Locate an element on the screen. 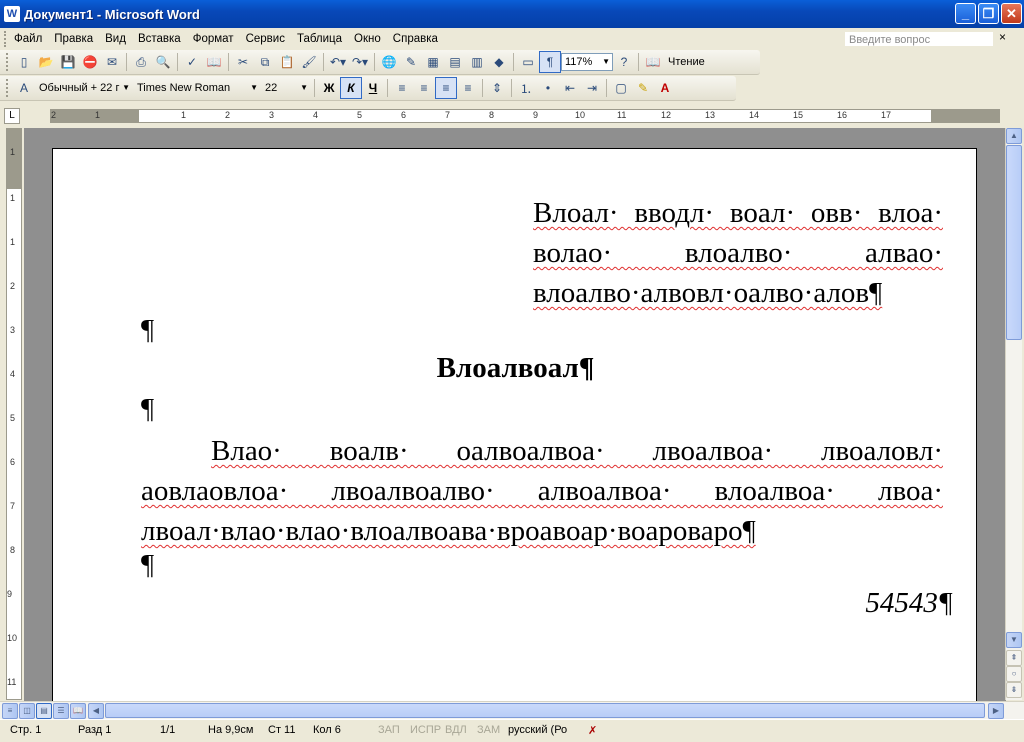 Image resolution: width=1024 pixels, height=742 pixels. font-color-icon: A is located at coordinates (665, 88).